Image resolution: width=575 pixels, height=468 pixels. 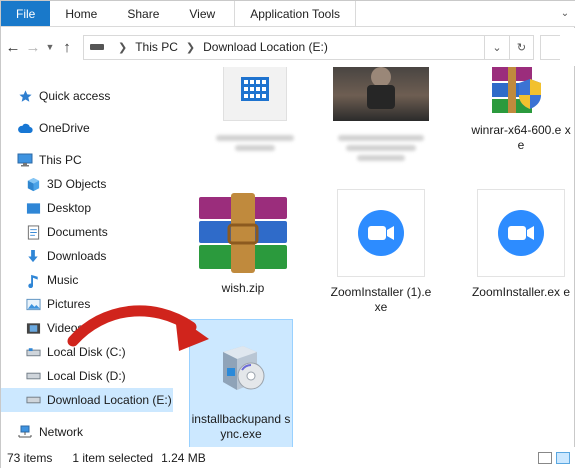 I want to click on sidebar-item-desktop: Desktop, so click(x=87, y=208).